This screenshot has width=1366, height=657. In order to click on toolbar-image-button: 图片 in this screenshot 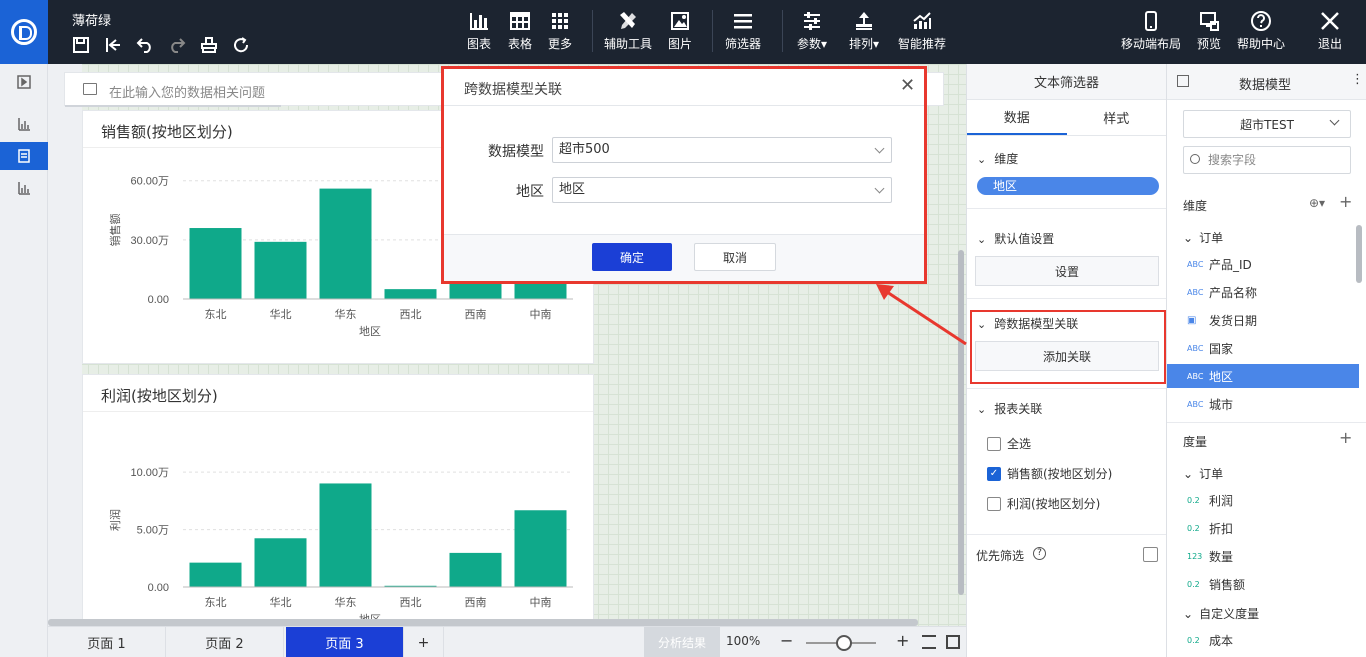, I will do `click(680, 31)`.